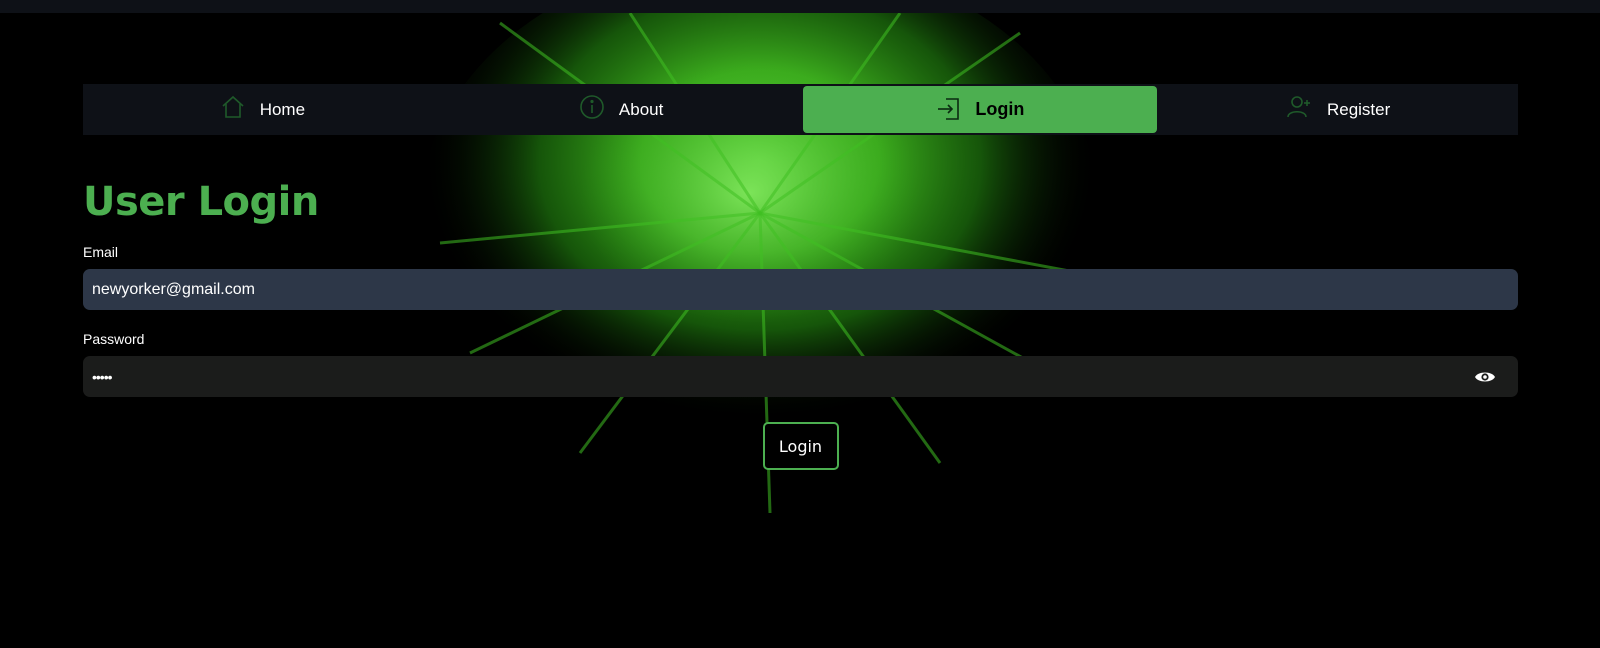  What do you see at coordinates (948, 109) in the screenshot?
I see `login-icon` at bounding box center [948, 109].